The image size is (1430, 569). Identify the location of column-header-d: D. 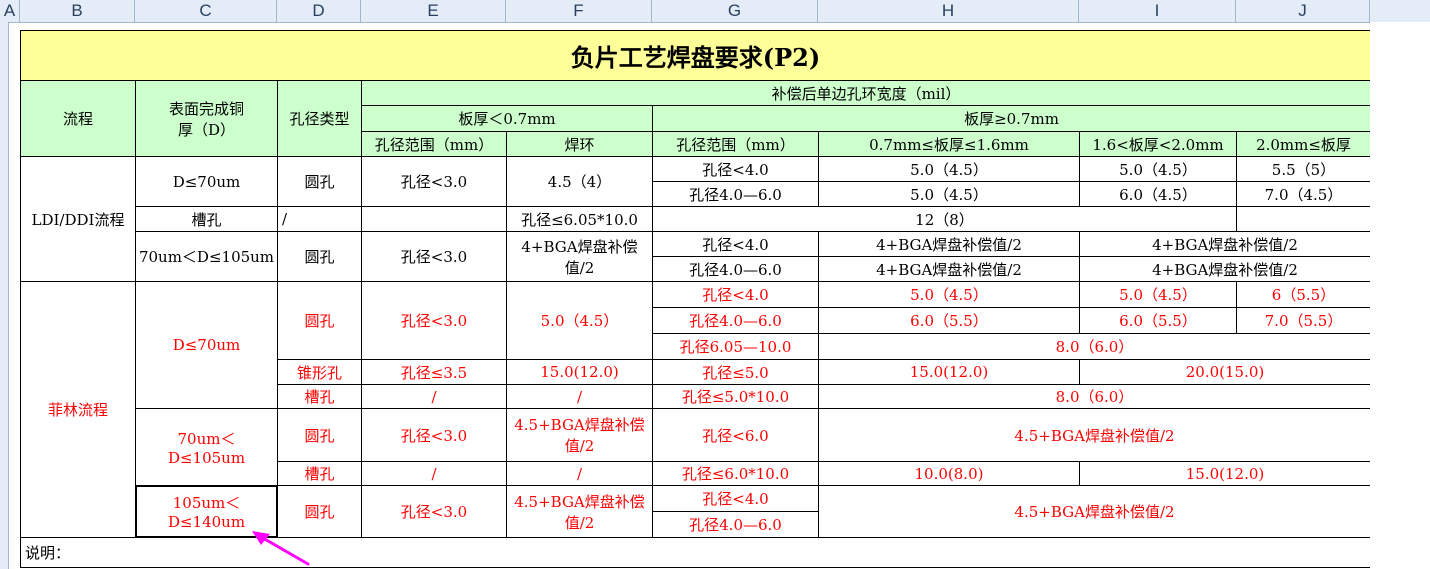
(319, 11).